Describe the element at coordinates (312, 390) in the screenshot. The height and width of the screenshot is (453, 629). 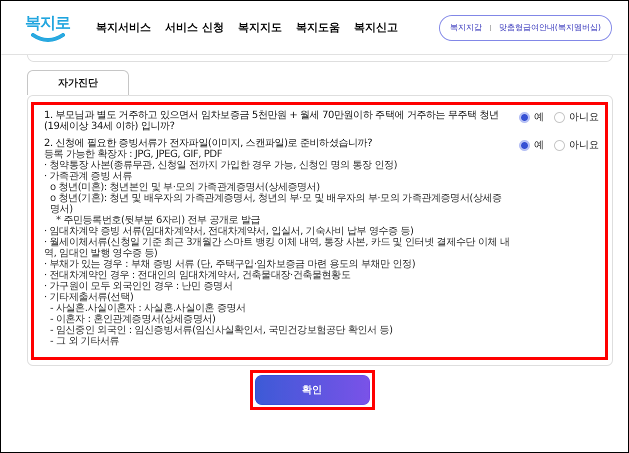
I see `confirm-button: 확인` at that location.